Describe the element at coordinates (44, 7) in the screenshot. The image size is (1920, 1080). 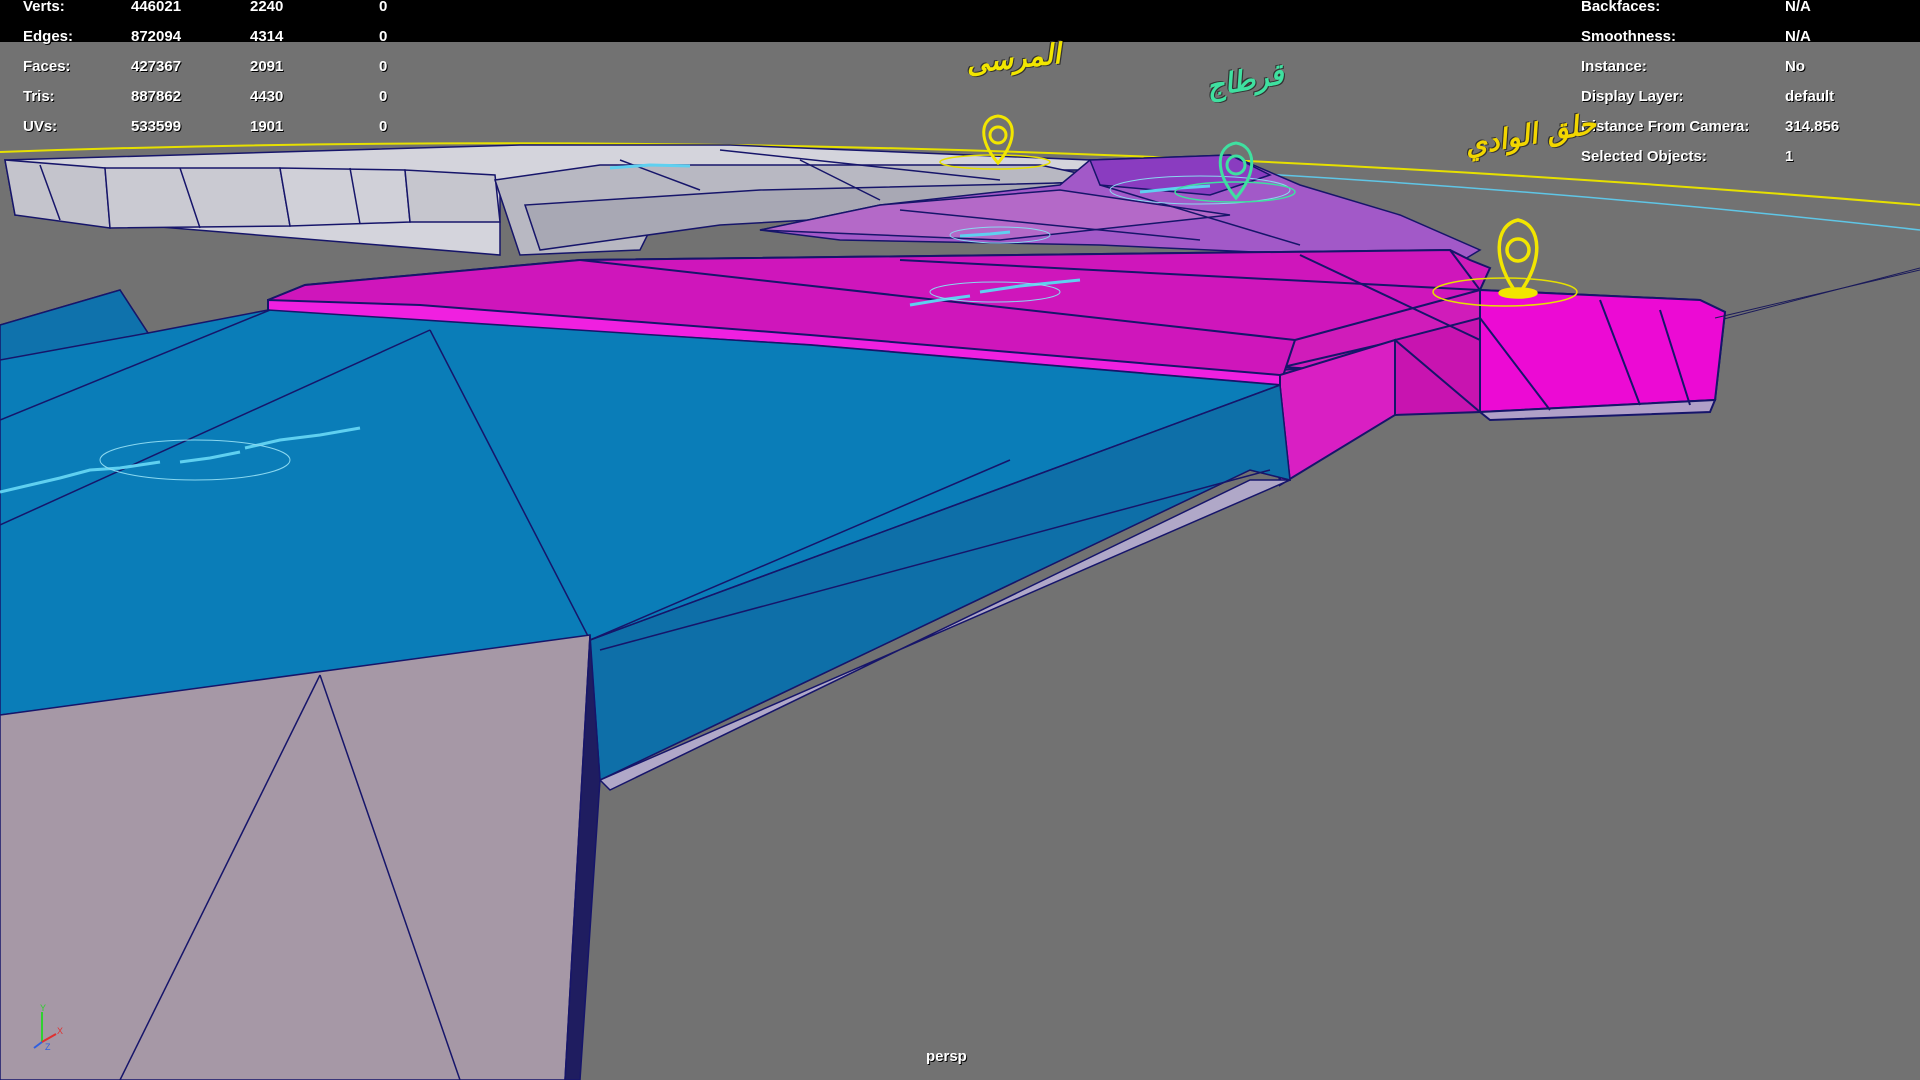
I see `stat-label: Verts:` at that location.